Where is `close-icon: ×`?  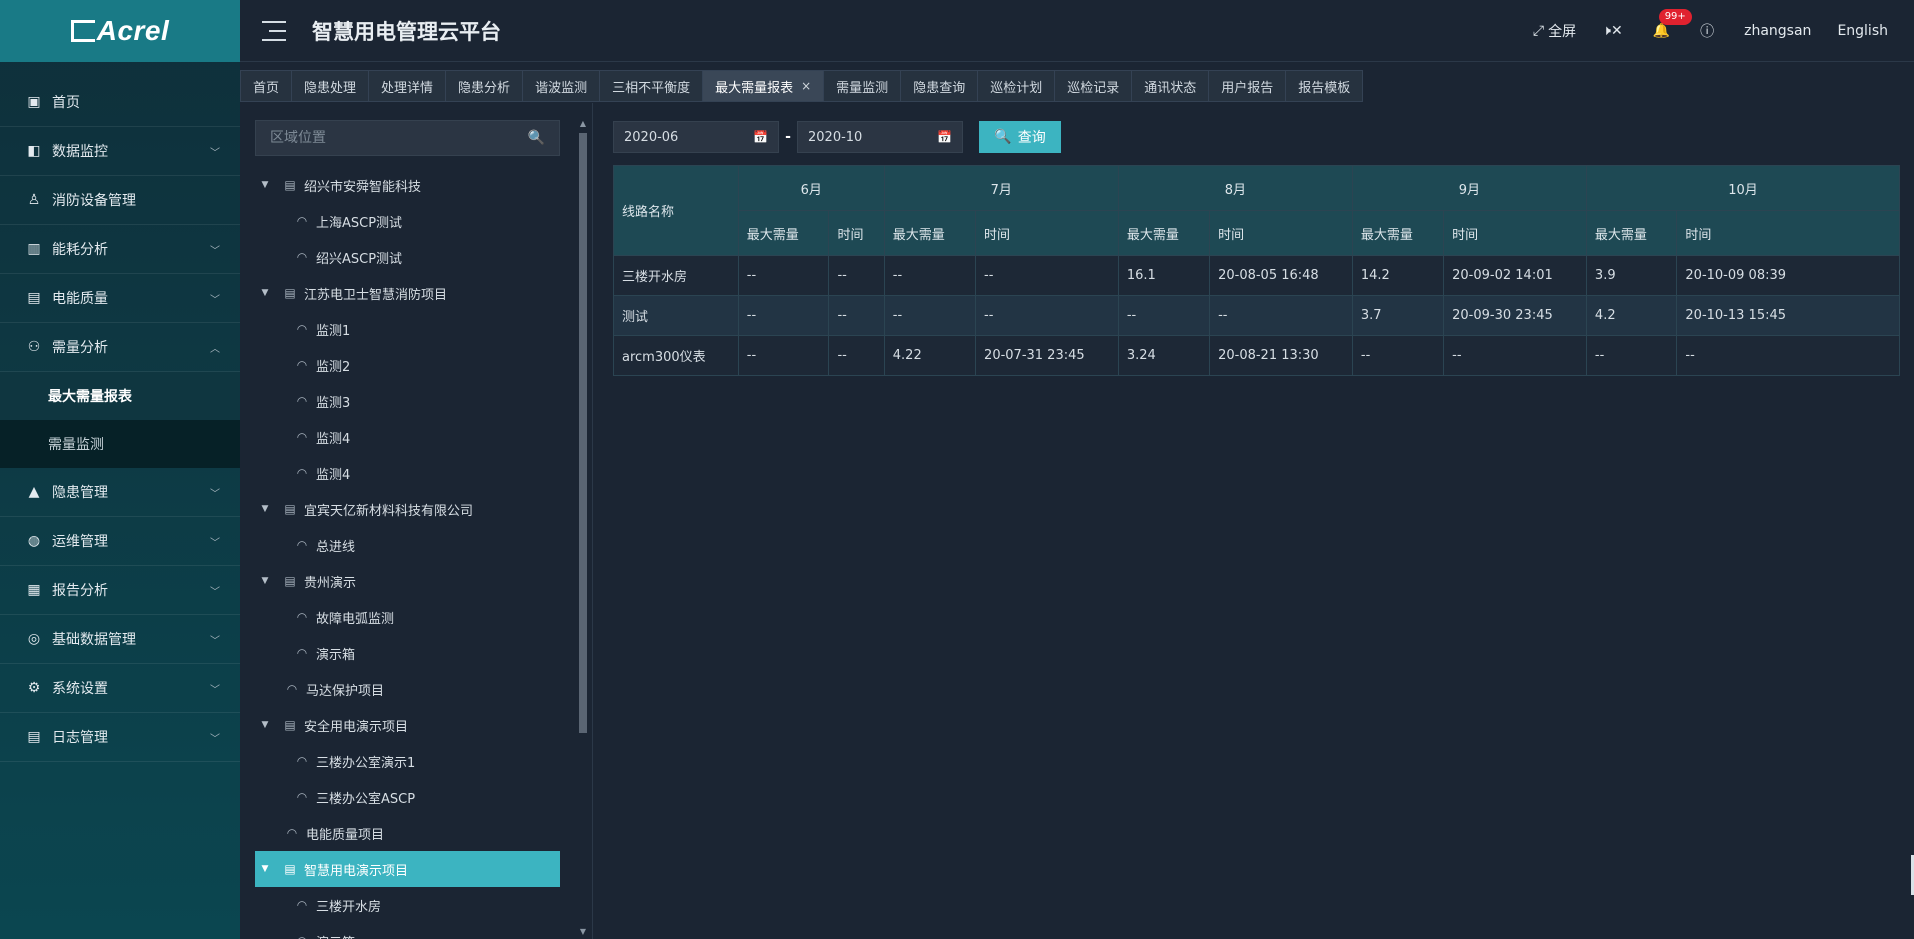 close-icon: × is located at coordinates (806, 86).